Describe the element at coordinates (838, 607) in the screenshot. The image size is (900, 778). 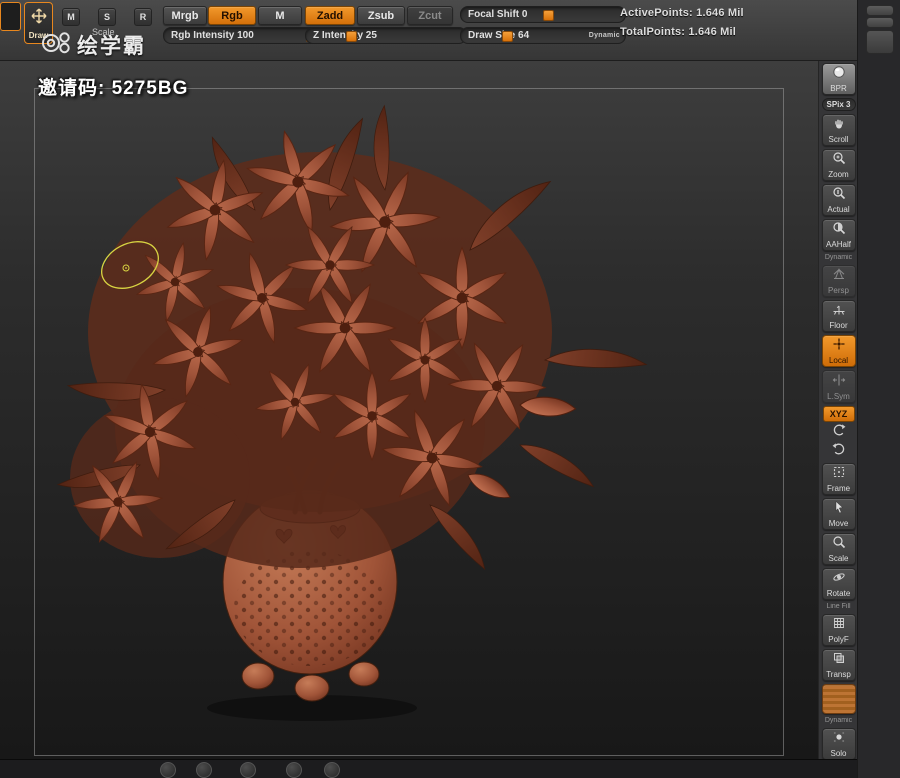
I see `truncated-label: Line Fill` at that location.